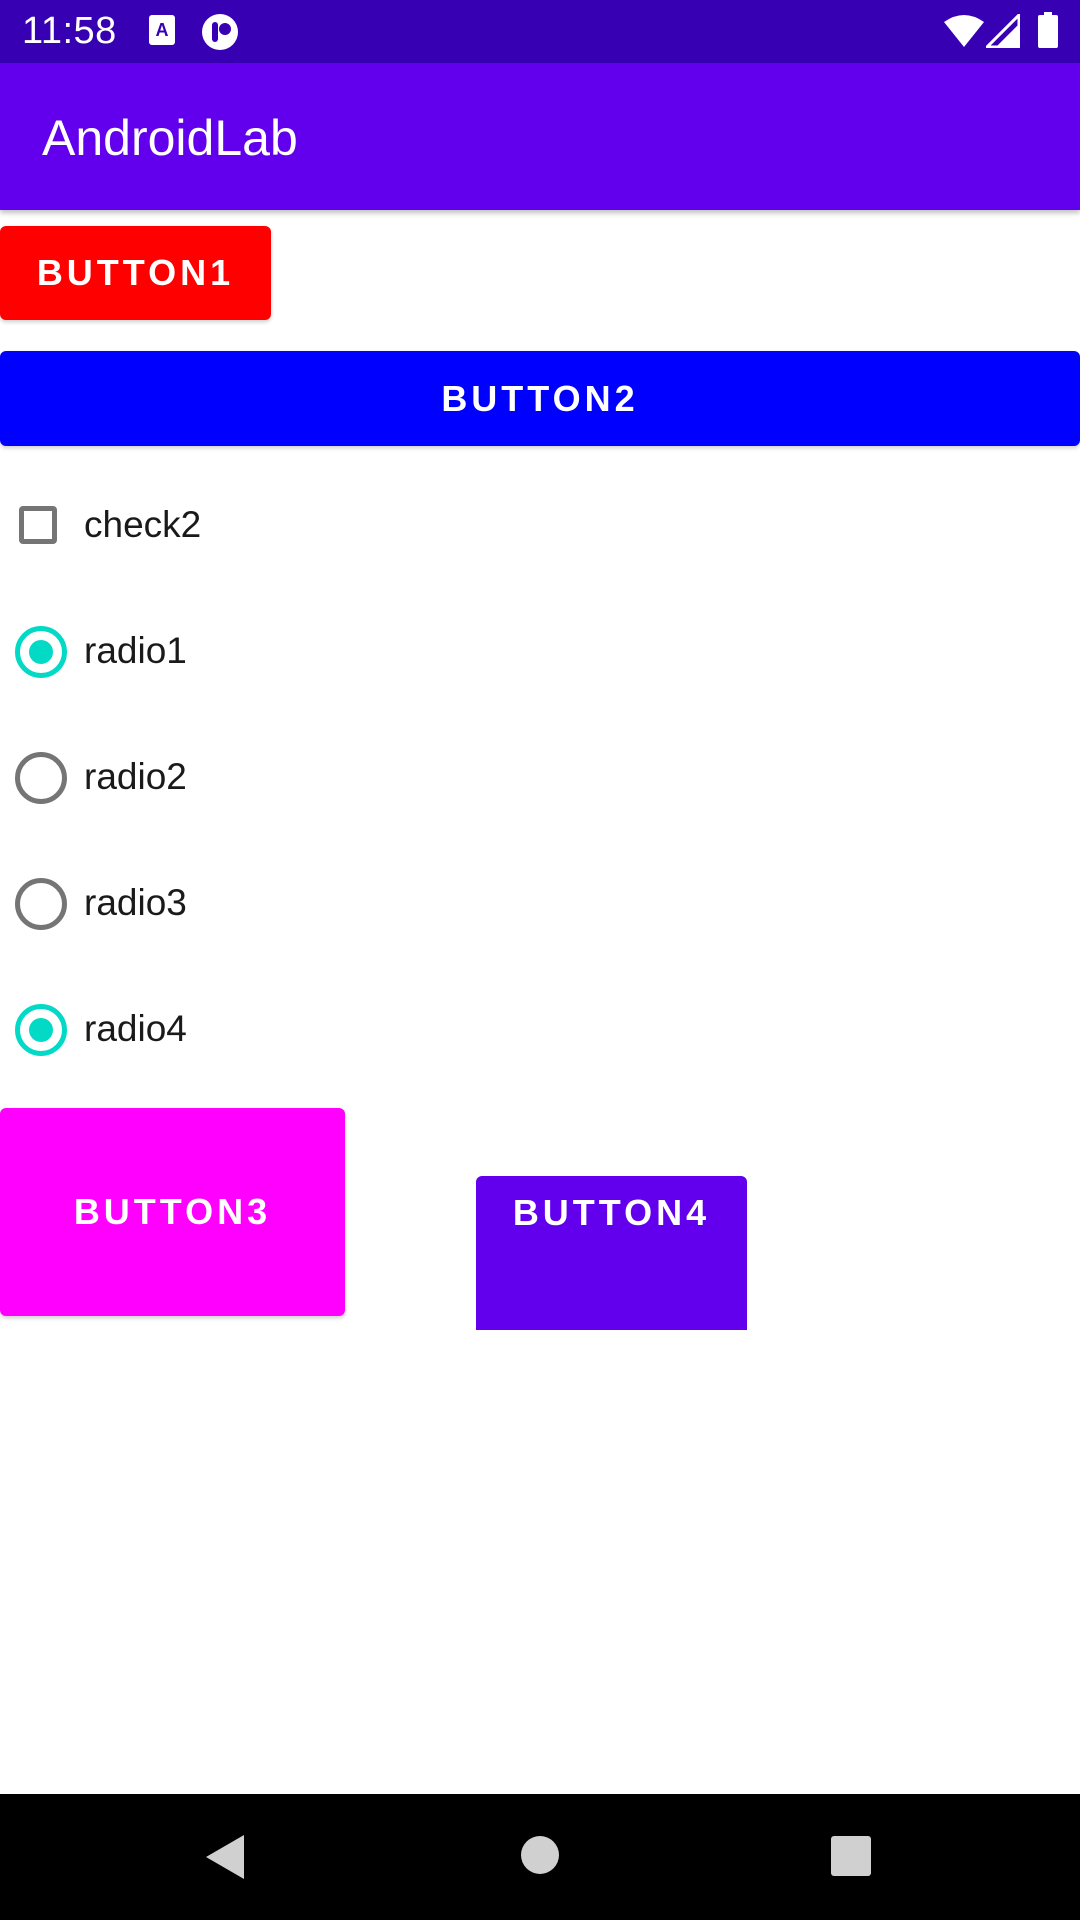 The image size is (1080, 1920). Describe the element at coordinates (964, 33) in the screenshot. I see `wifi-icon` at that location.